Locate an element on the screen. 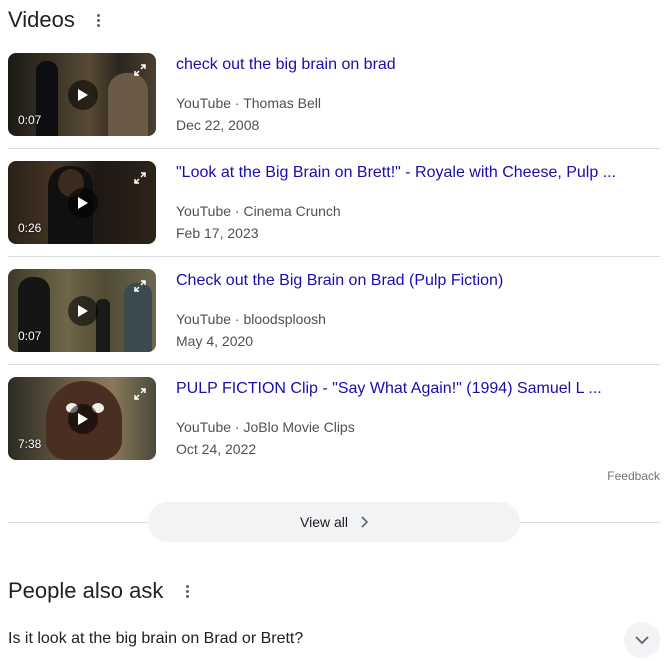  video-duration: 0:26 is located at coordinates (30, 228).